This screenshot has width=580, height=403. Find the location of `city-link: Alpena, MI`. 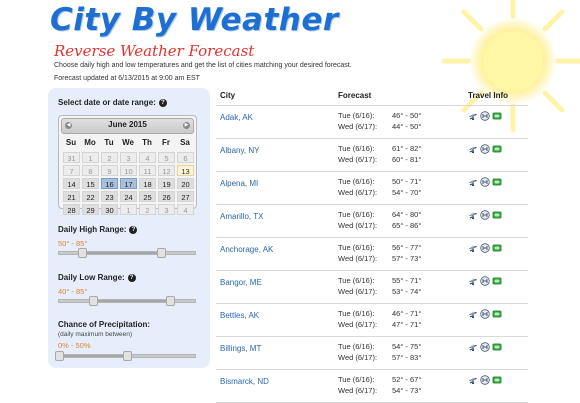

city-link: Alpena, MI is located at coordinates (239, 183).